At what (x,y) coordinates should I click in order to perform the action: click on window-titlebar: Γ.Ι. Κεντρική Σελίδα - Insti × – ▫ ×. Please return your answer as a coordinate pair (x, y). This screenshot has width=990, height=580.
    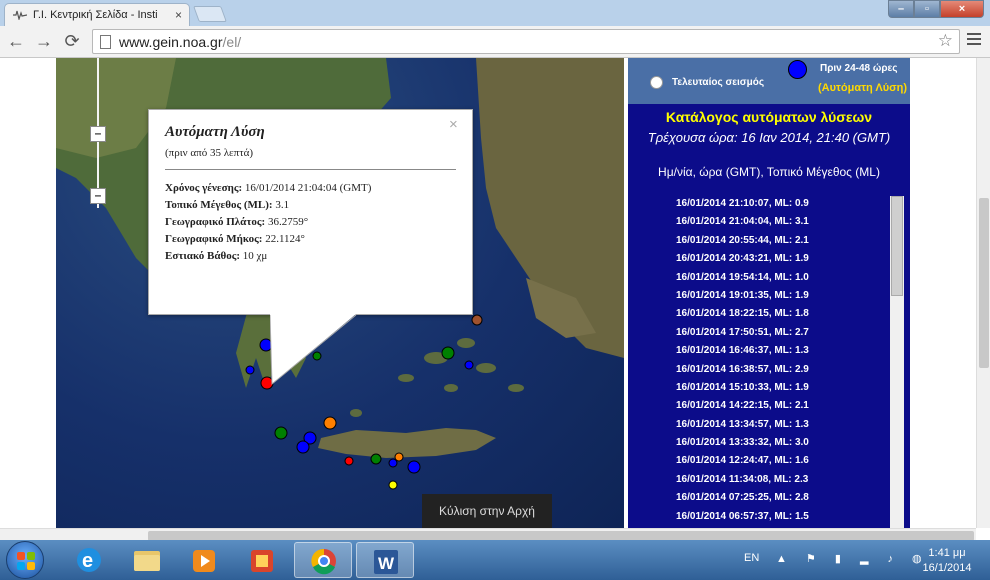
    Looking at the image, I should click on (495, 13).